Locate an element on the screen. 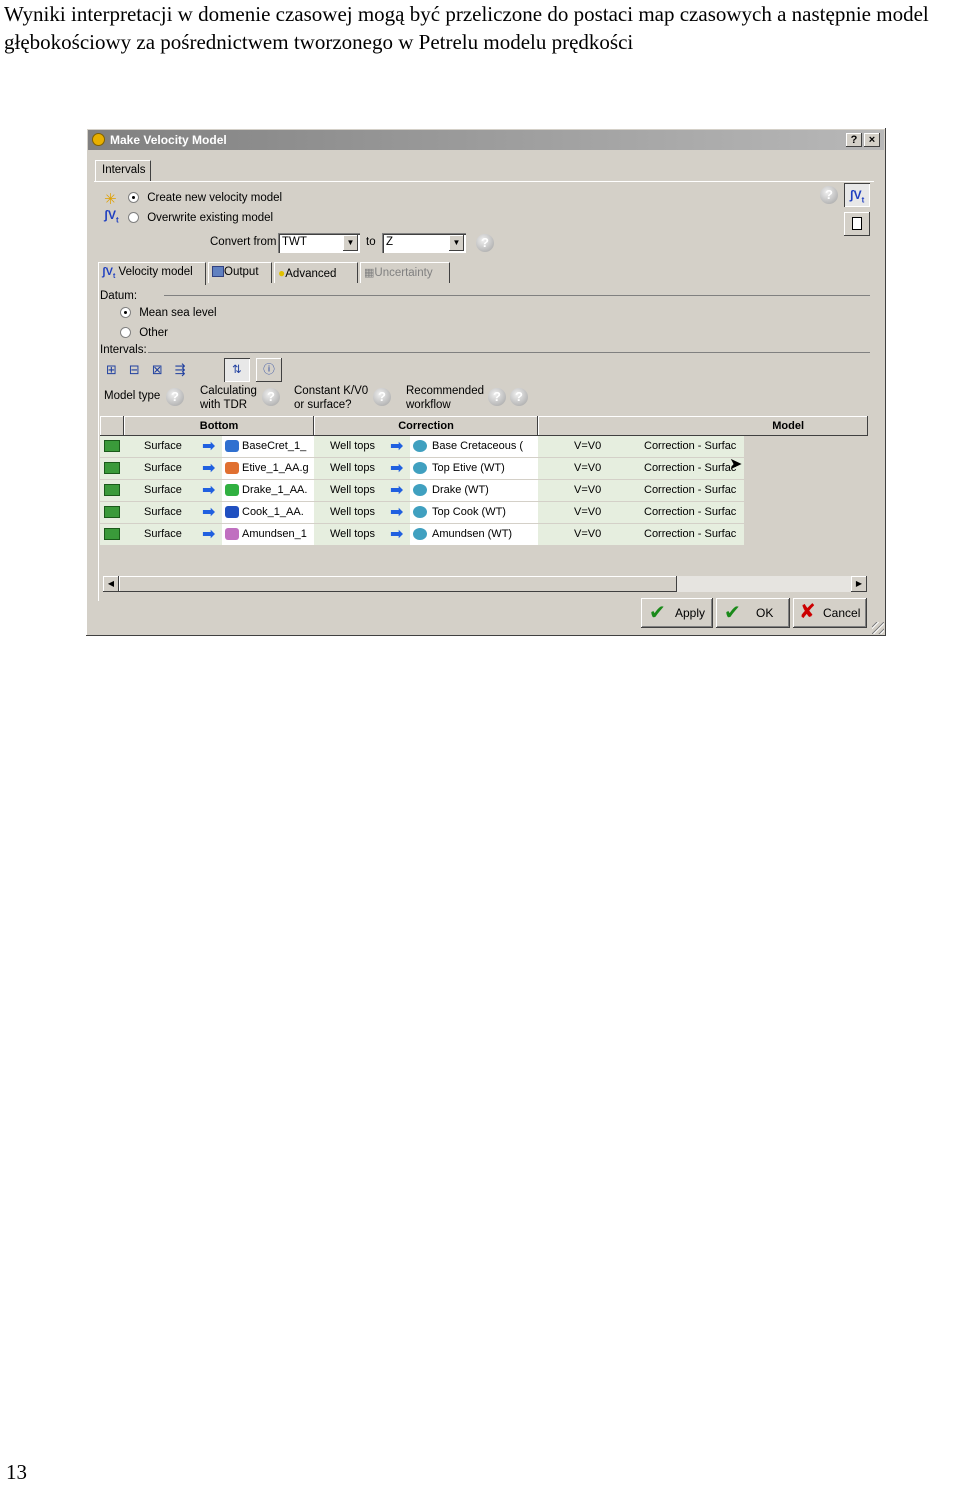  row-correction: Drake (WT) is located at coordinates (474, 490).